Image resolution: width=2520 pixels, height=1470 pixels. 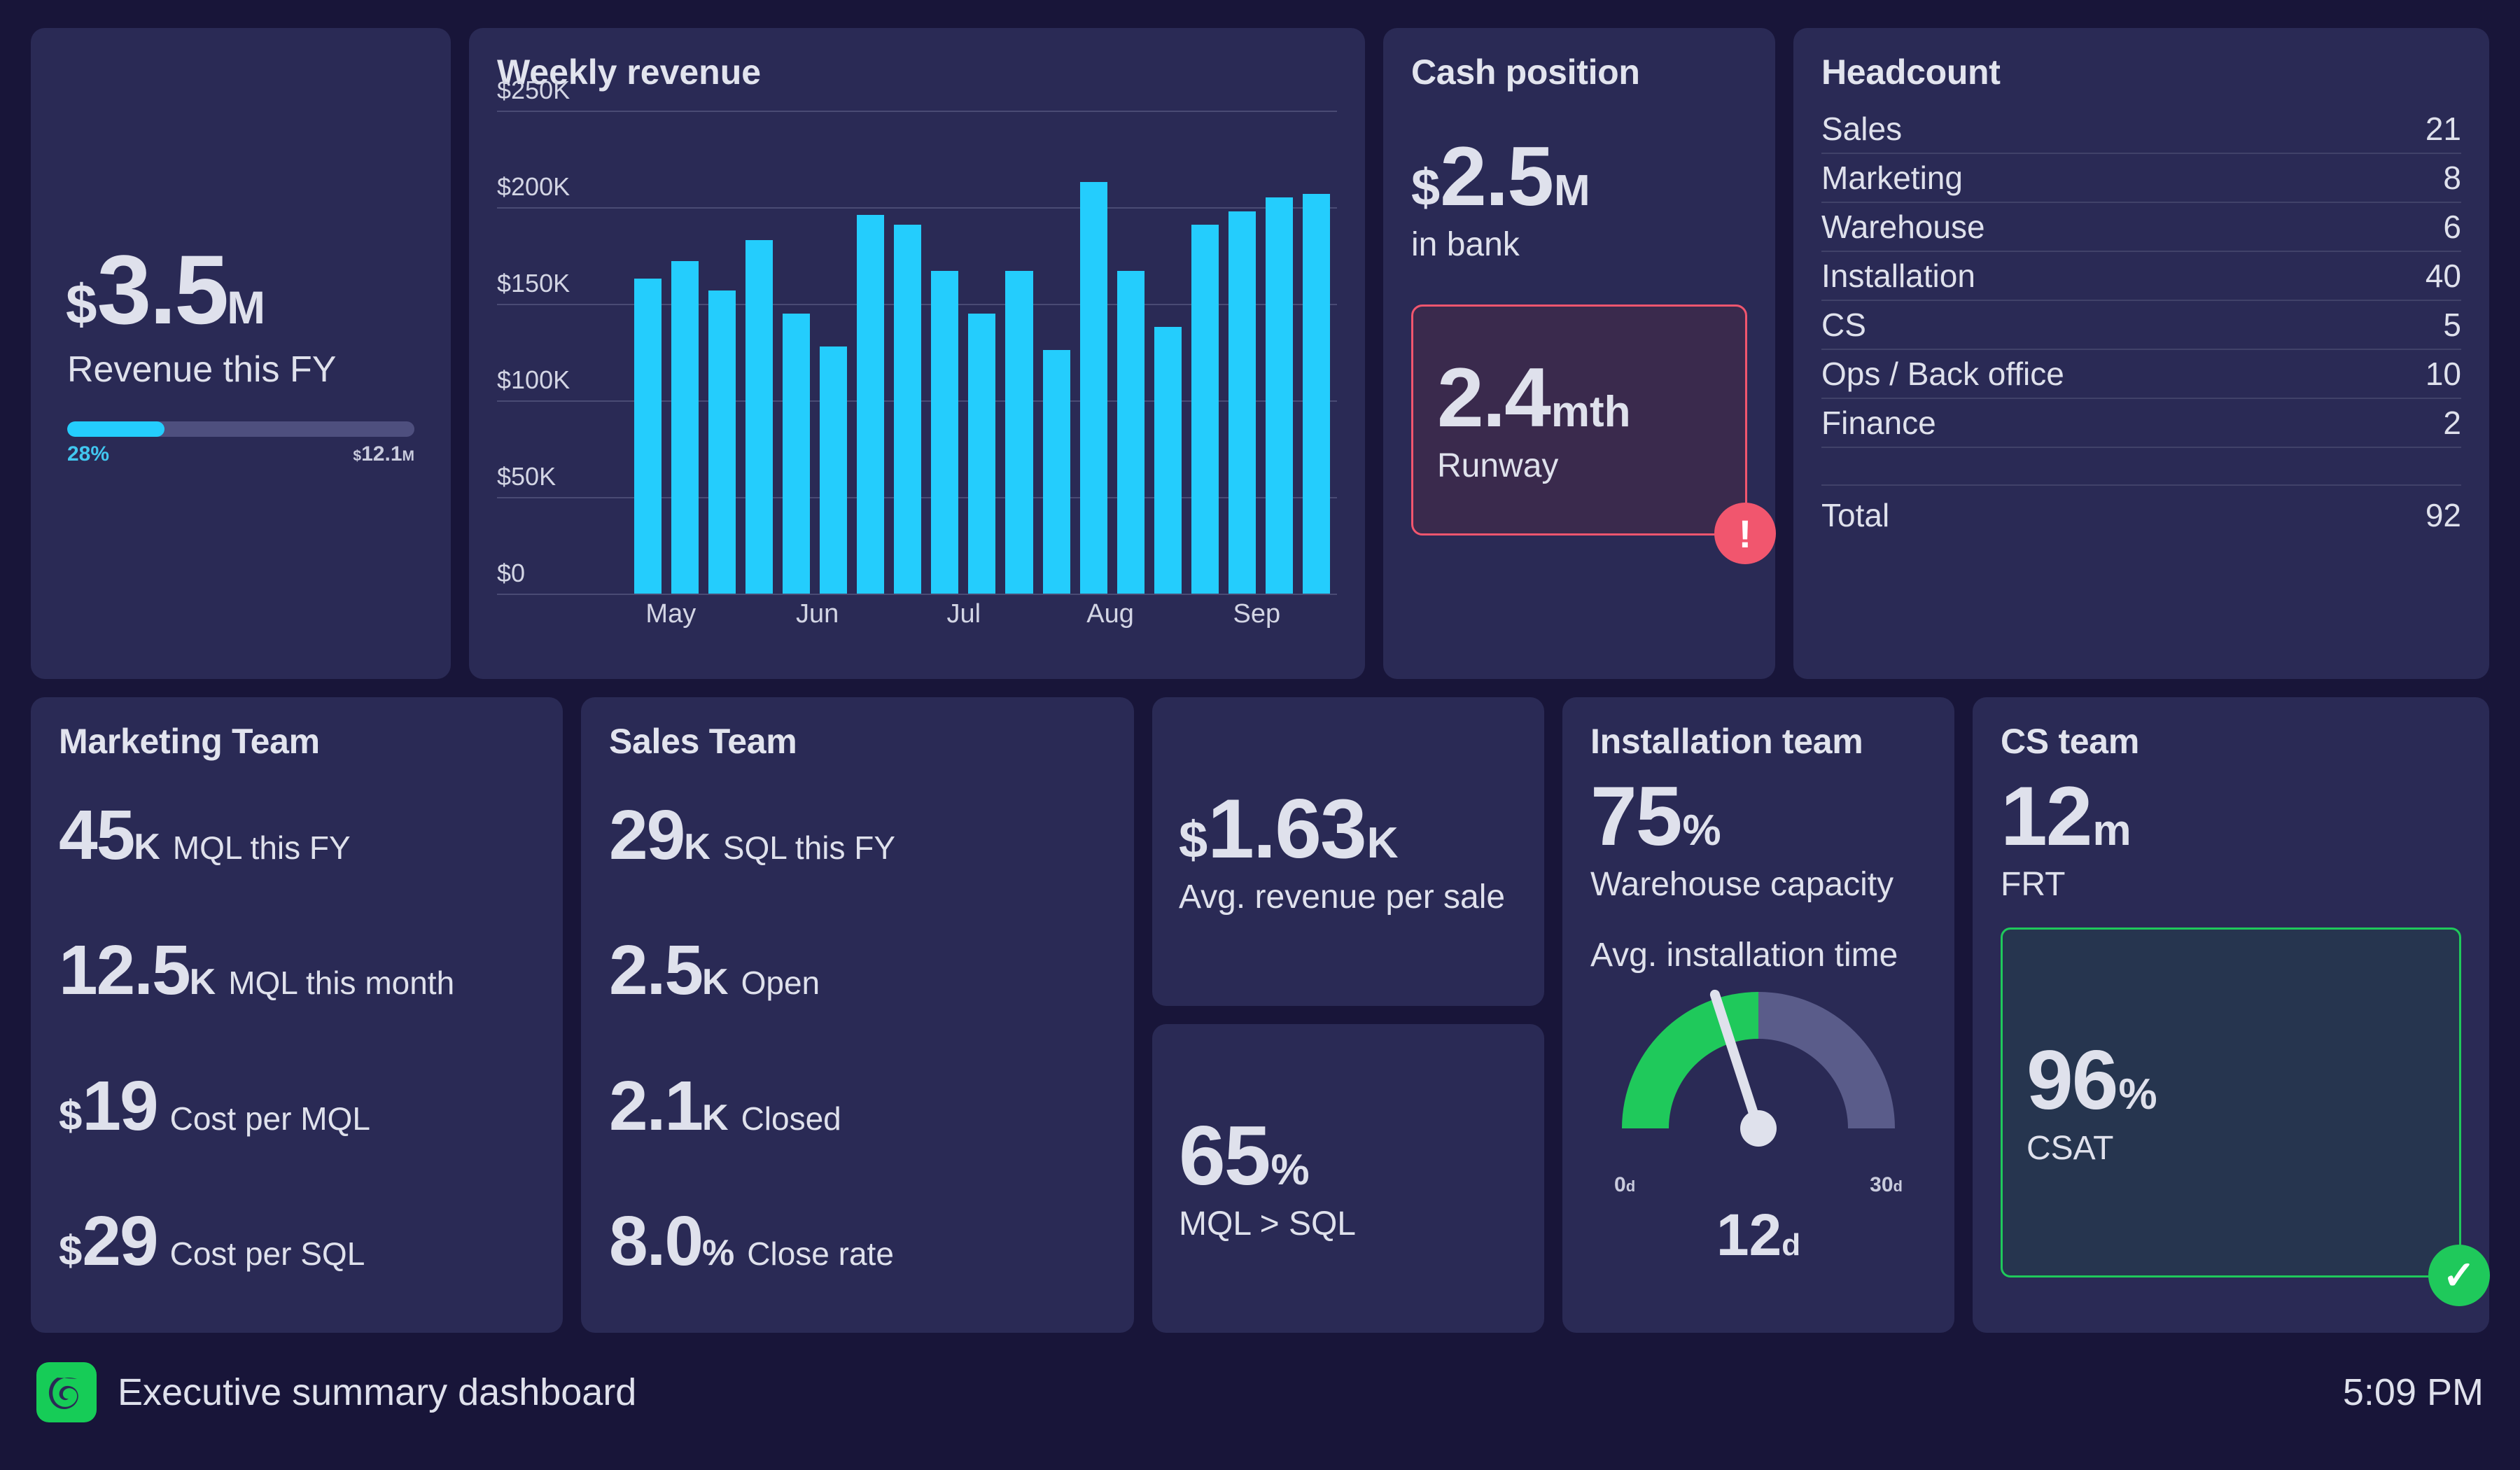 I want to click on avg-revenue-per-sale-card: $ 1.63 K Avg. revenue per sale, so click(x=1348, y=851).